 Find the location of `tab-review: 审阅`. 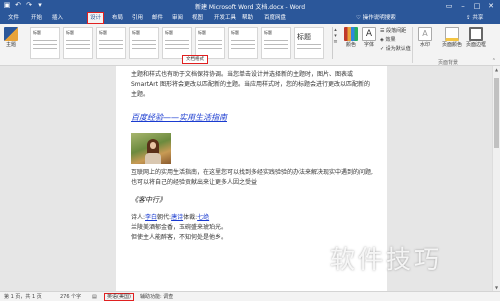

tab-review: 审阅 is located at coordinates (177, 18).